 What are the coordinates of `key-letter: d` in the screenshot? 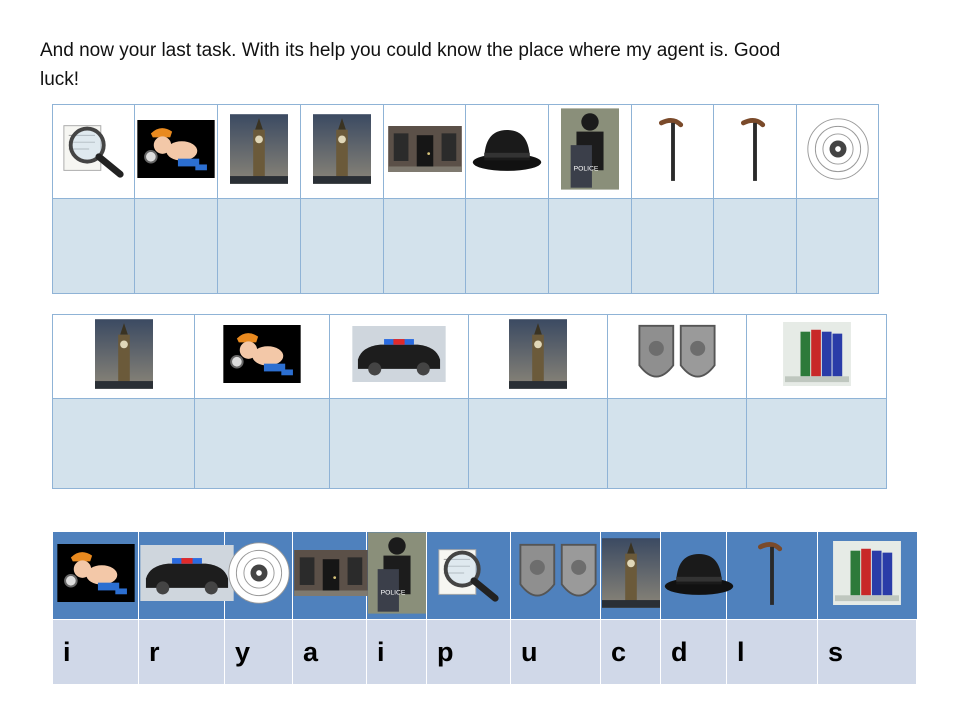 It's located at (693, 652).